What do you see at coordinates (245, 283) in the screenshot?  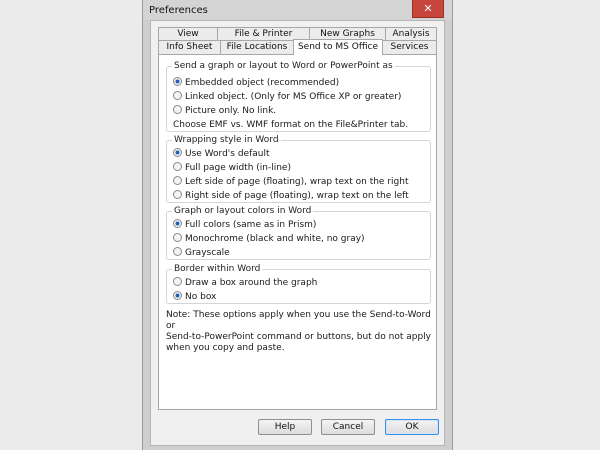 I see `radio-draw-box: Draw a box around the graph` at bounding box center [245, 283].